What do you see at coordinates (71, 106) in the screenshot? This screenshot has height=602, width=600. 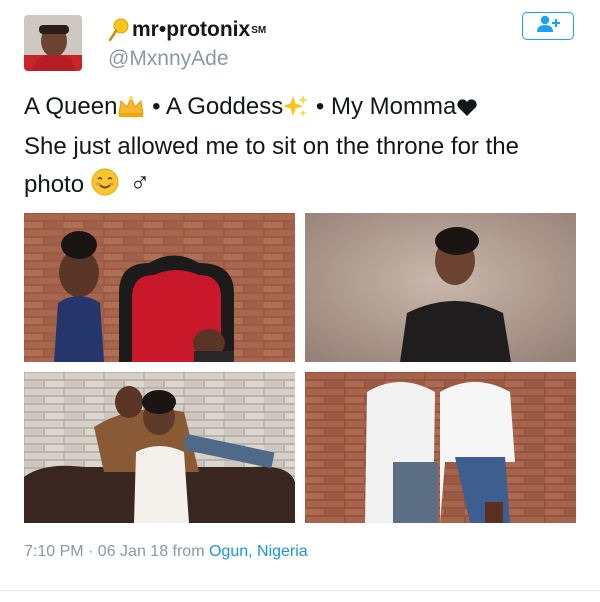 I see `tweet-text-queen: A Queen` at bounding box center [71, 106].